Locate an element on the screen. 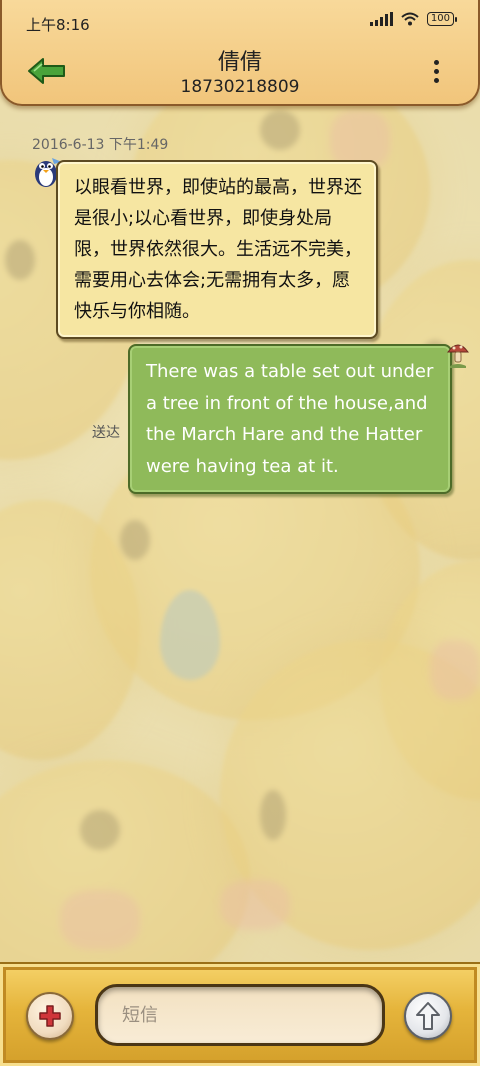  battery-icon: 100 is located at coordinates (442, 19).